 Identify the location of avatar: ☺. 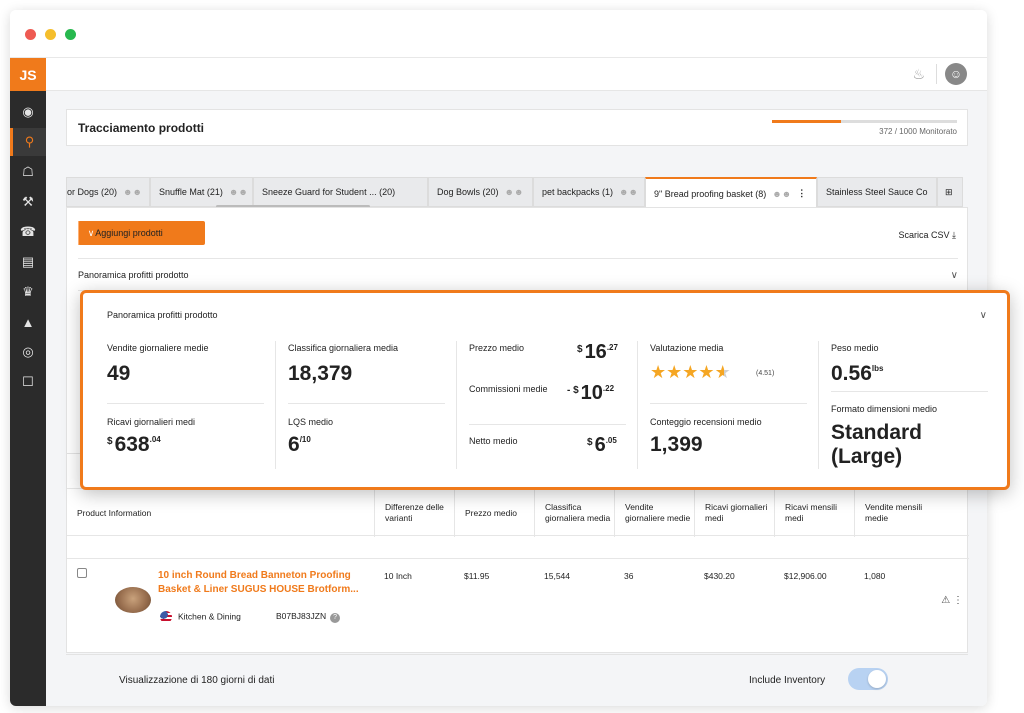
(956, 74).